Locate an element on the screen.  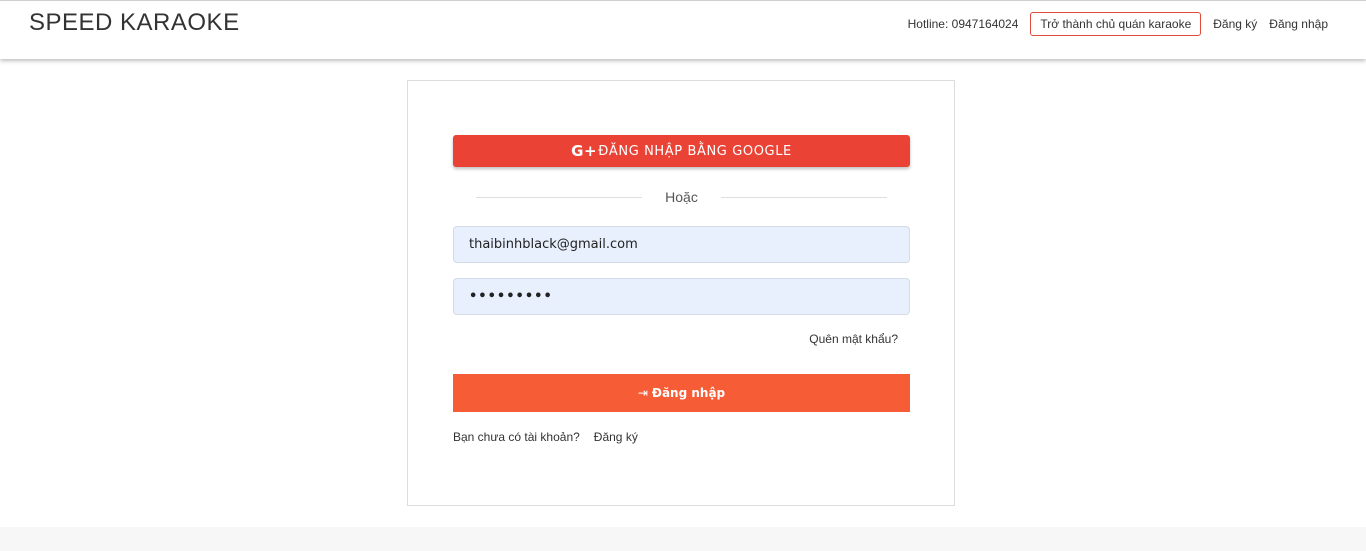
google-login-button: G+ ĐĂNG NHẬP BẰNG GOOGLE is located at coordinates (681, 151).